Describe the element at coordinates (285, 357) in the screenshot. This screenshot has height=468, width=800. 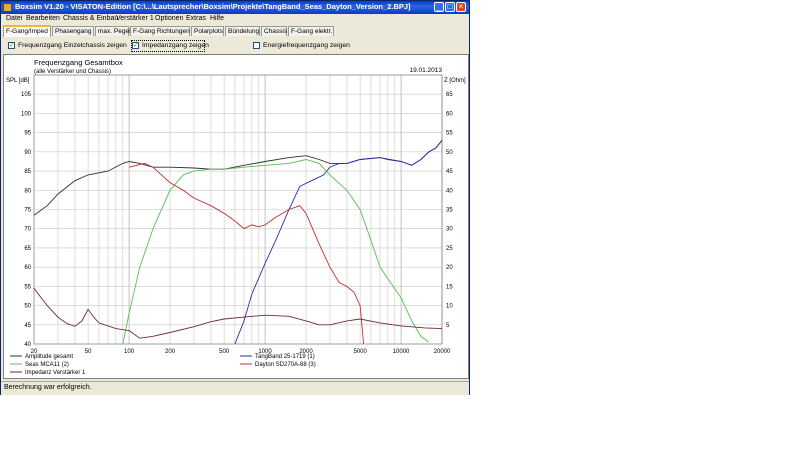
I see `legend-label: TangBand 25-1719 (1)` at that location.